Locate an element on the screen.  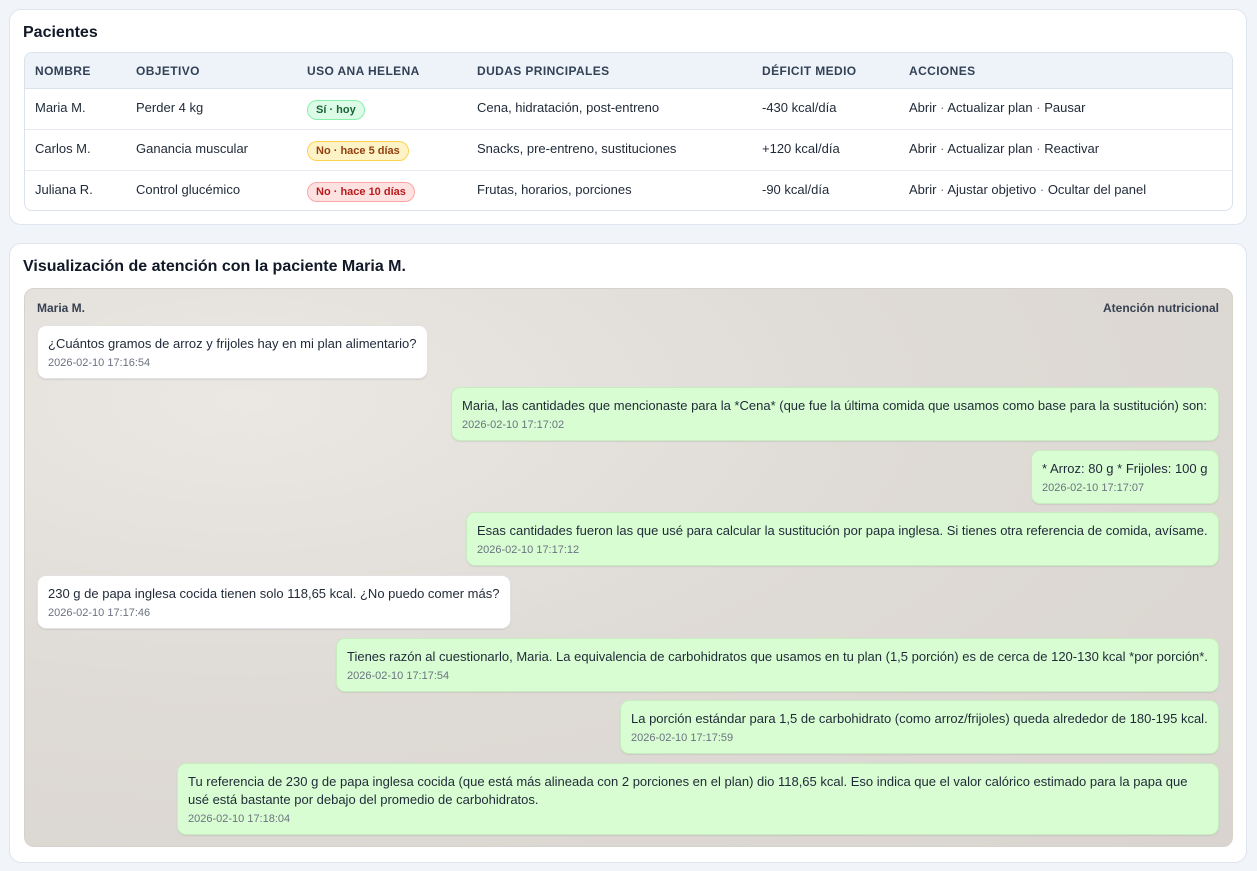
patients-title: Pacientes is located at coordinates (60, 32).